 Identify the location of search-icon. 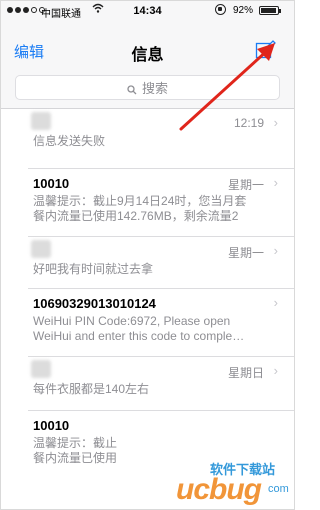
(132, 88).